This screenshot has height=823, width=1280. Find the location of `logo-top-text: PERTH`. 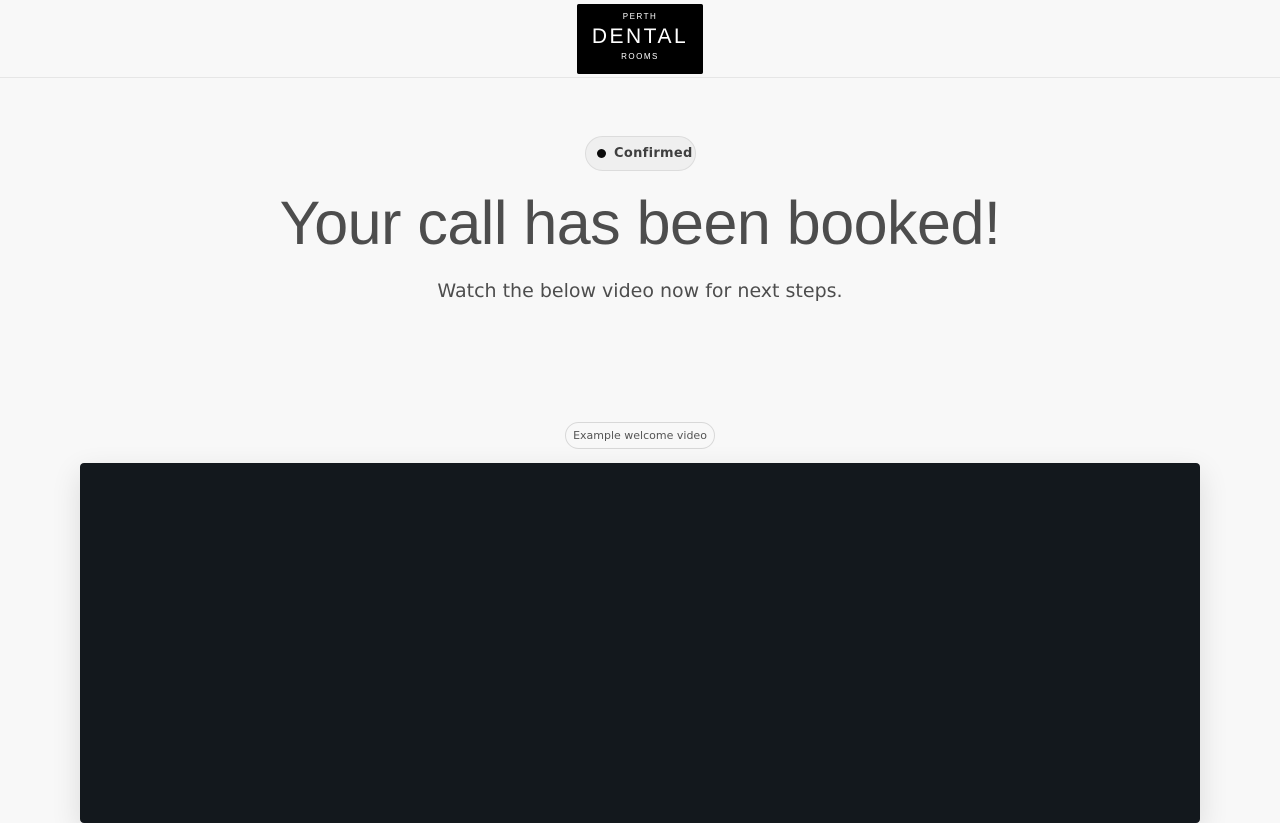

logo-top-text: PERTH is located at coordinates (640, 16).